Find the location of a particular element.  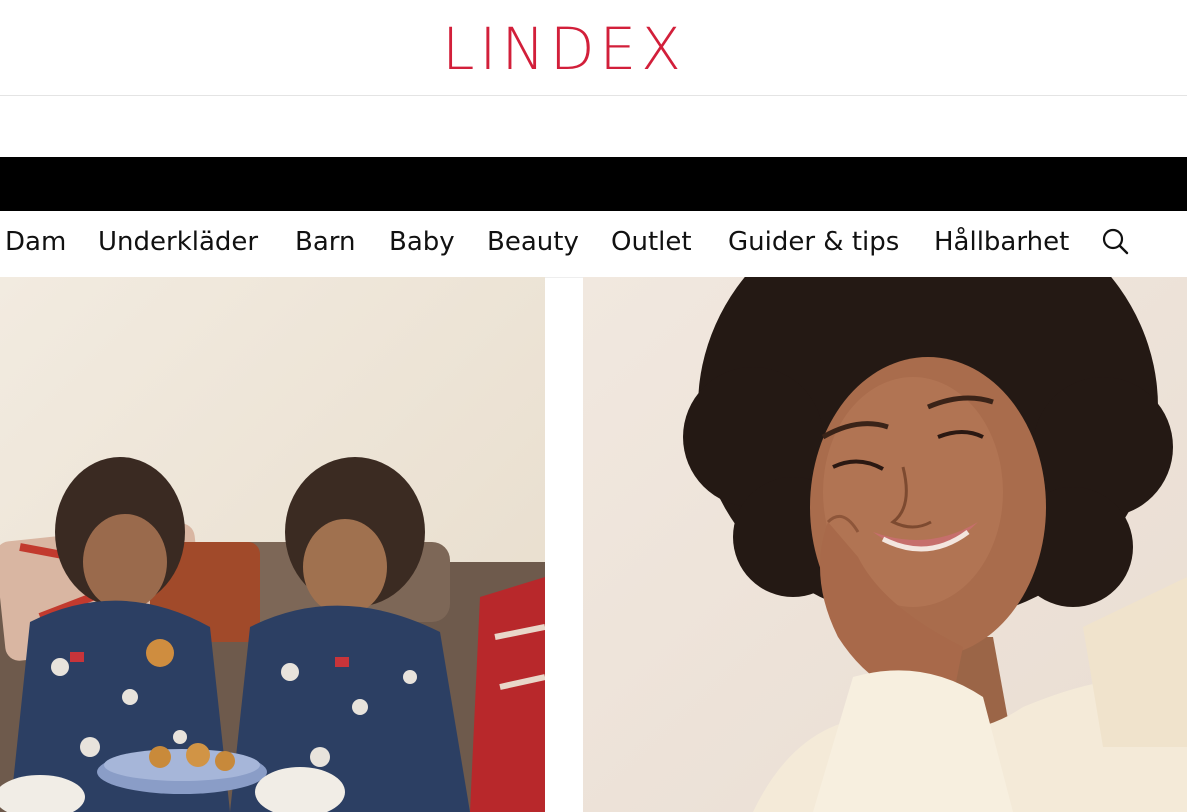

site-header: LINDEX is located at coordinates (593, 48).